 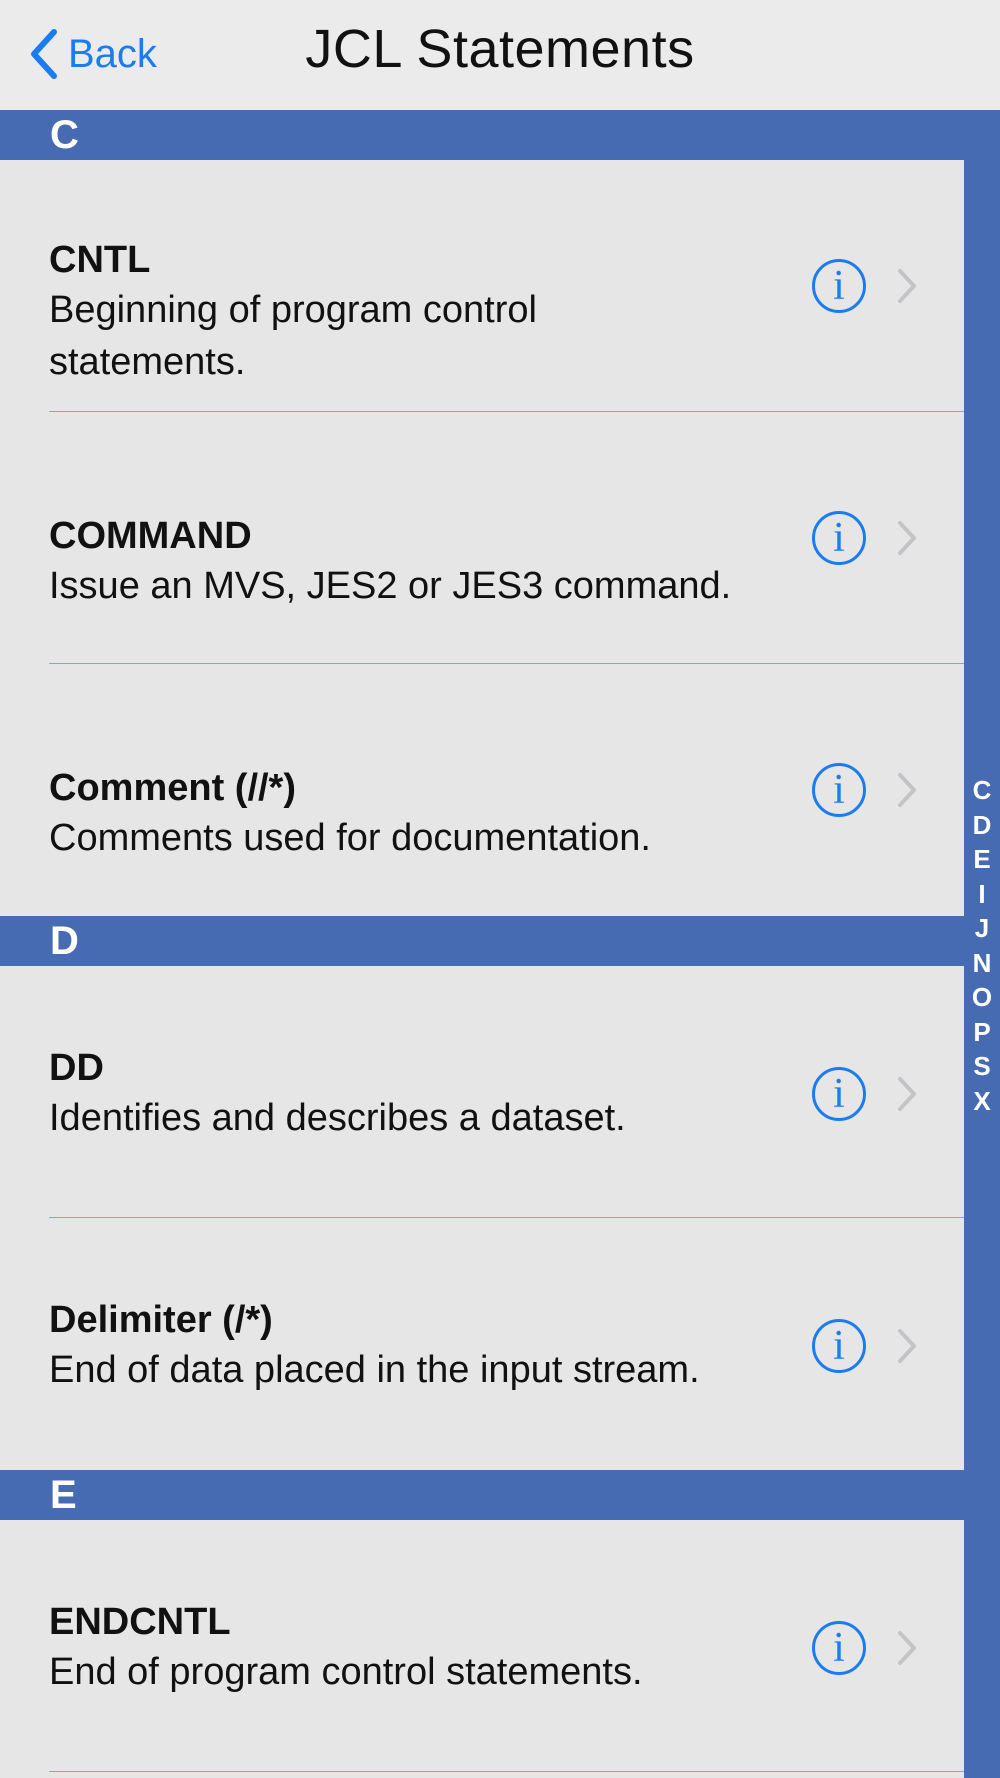 I want to click on section-header-d: D, so click(x=482, y=941).